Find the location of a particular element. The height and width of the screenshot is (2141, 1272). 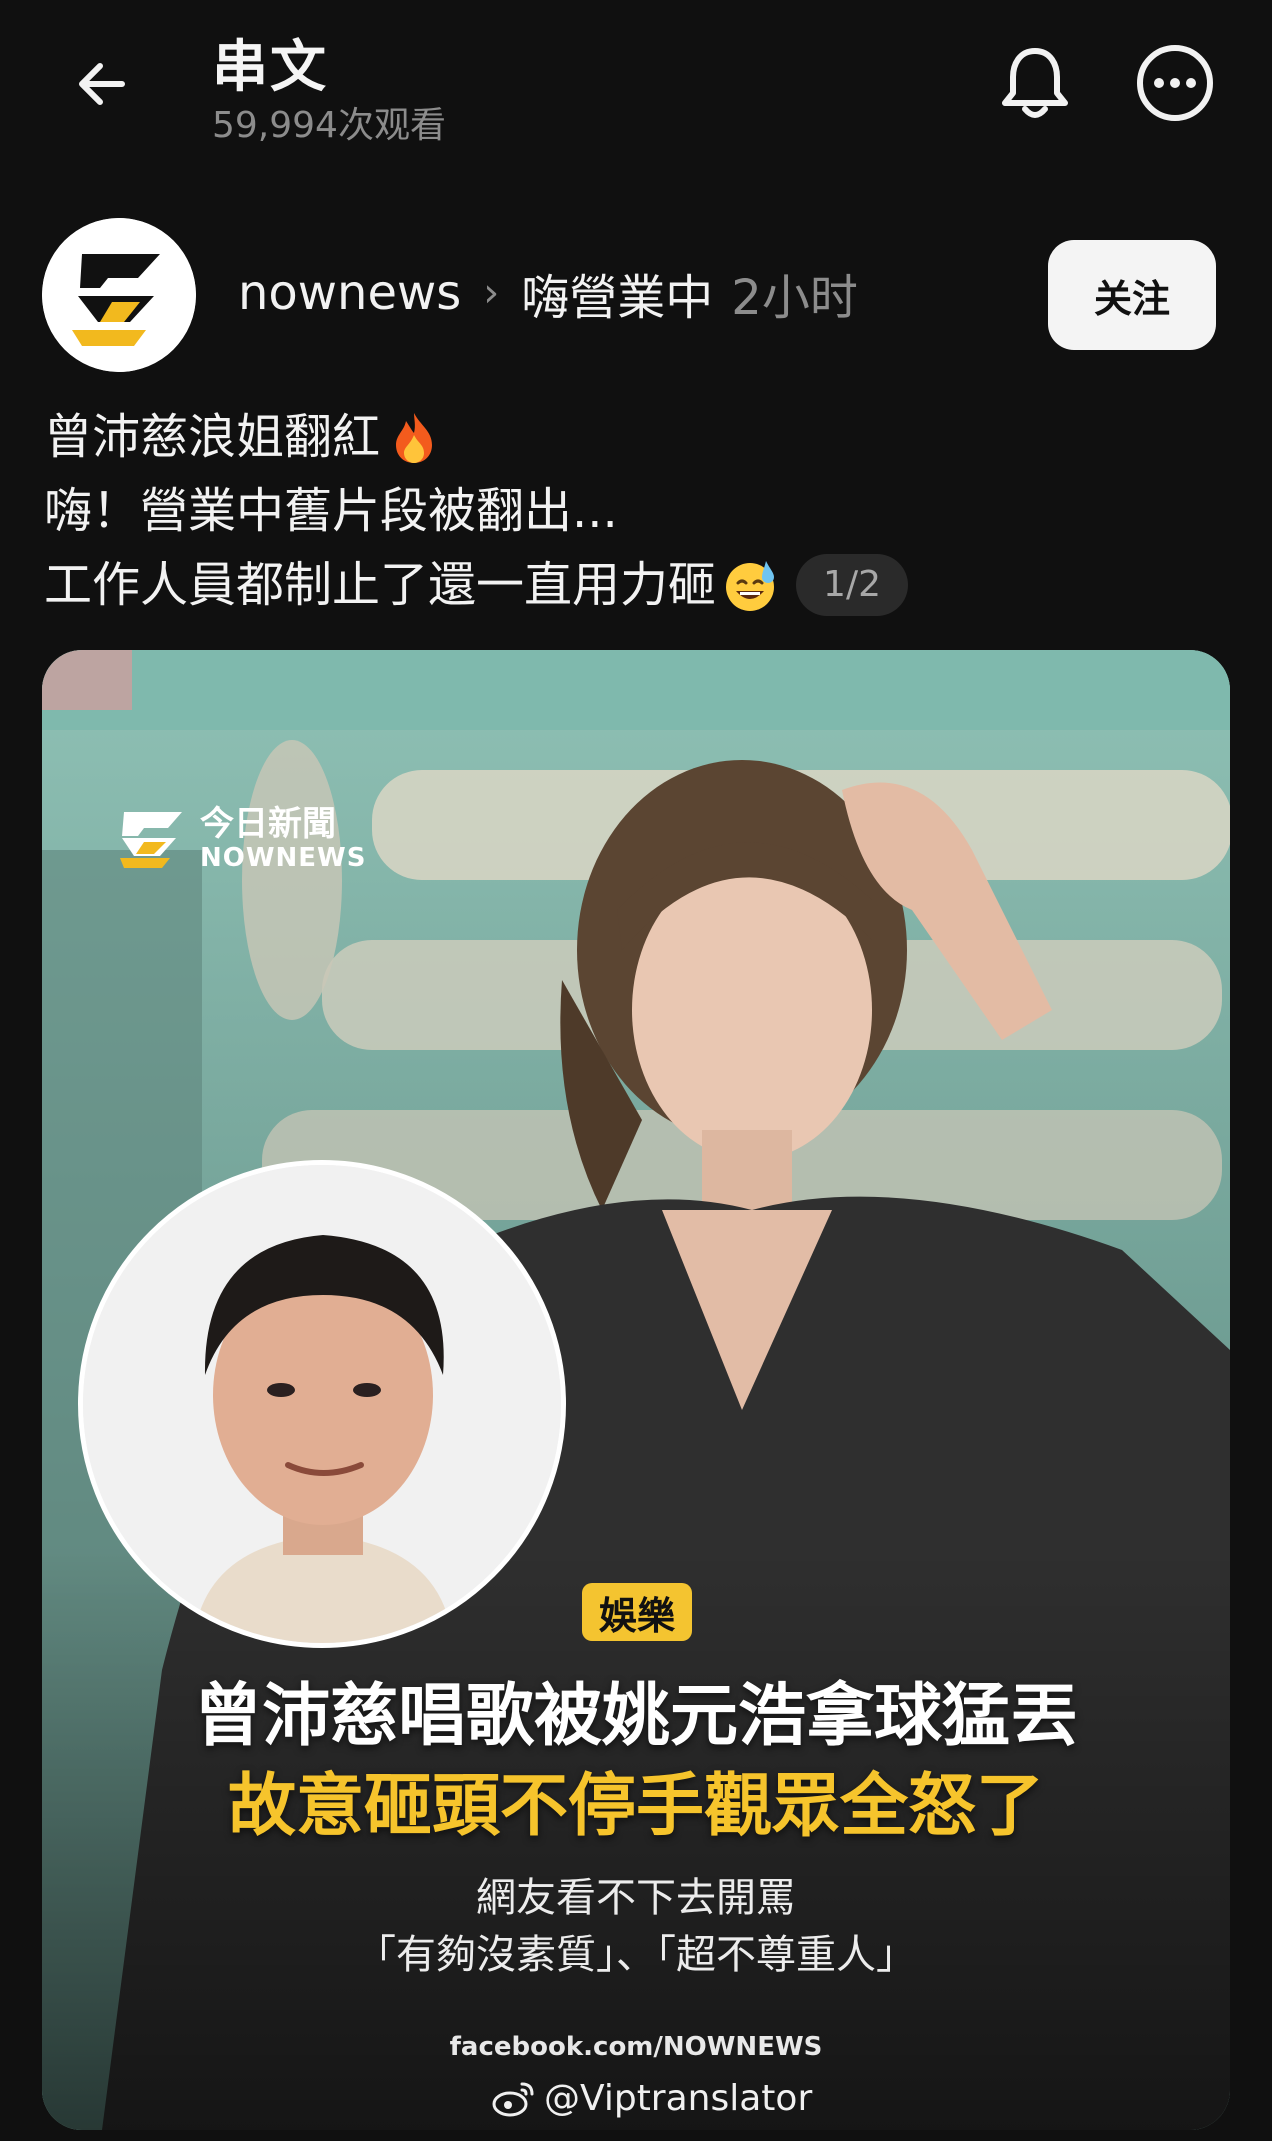

post-time: 2小时 is located at coordinates (794, 298).